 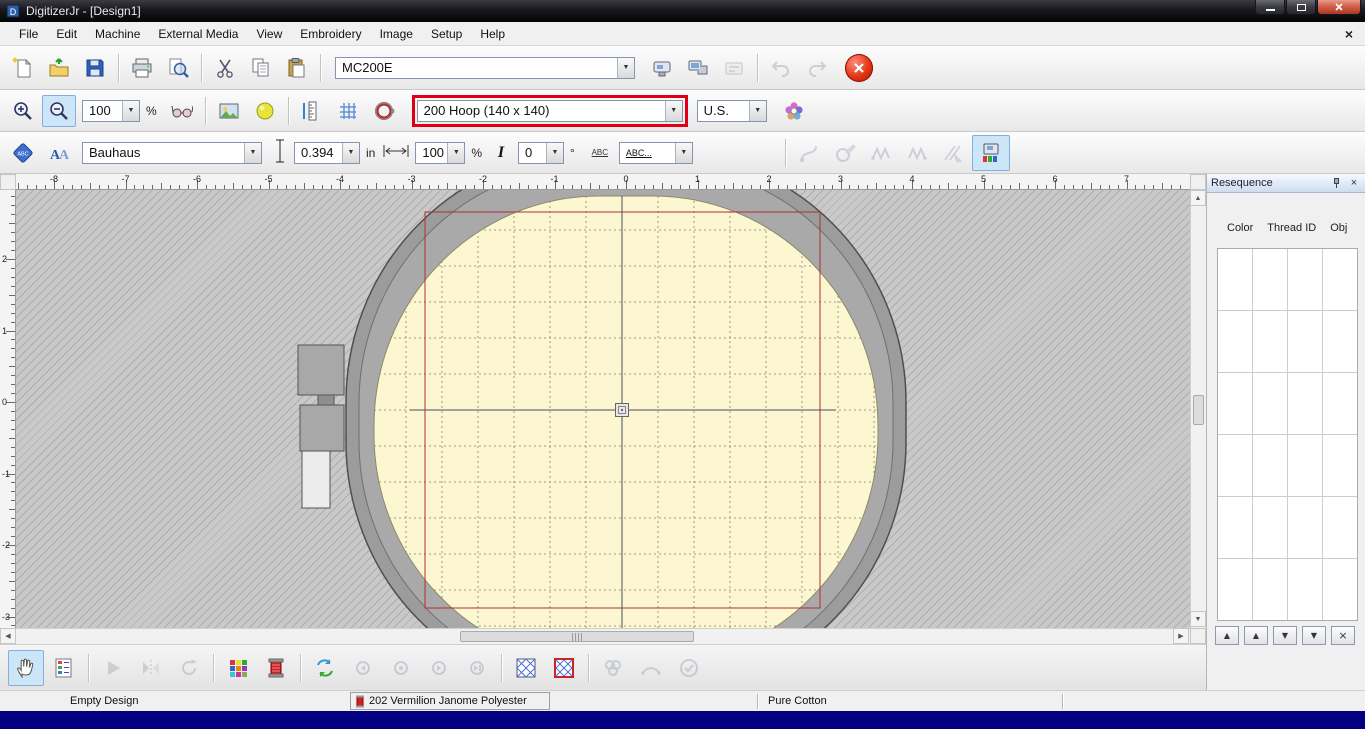 What do you see at coordinates (477, 668) in the screenshot?
I see `travel-to-end-button` at bounding box center [477, 668].